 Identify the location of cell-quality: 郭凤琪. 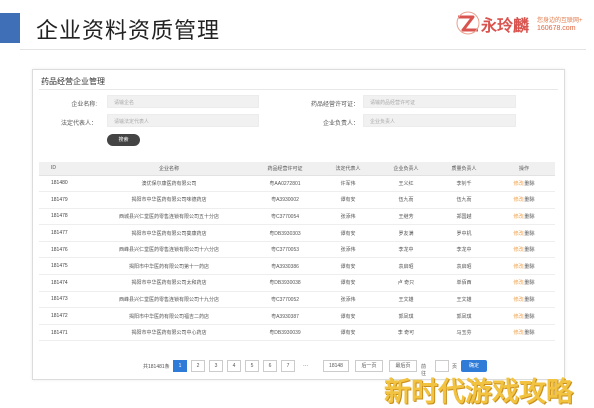
(464, 316).